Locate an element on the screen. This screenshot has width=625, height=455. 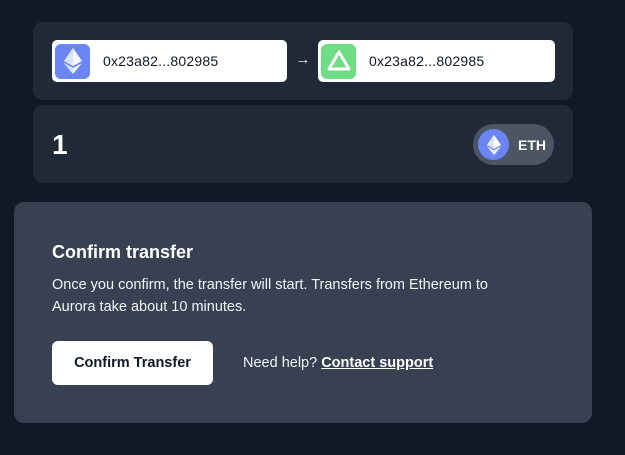
confirm-title: Confirm transfer is located at coordinates (123, 252).